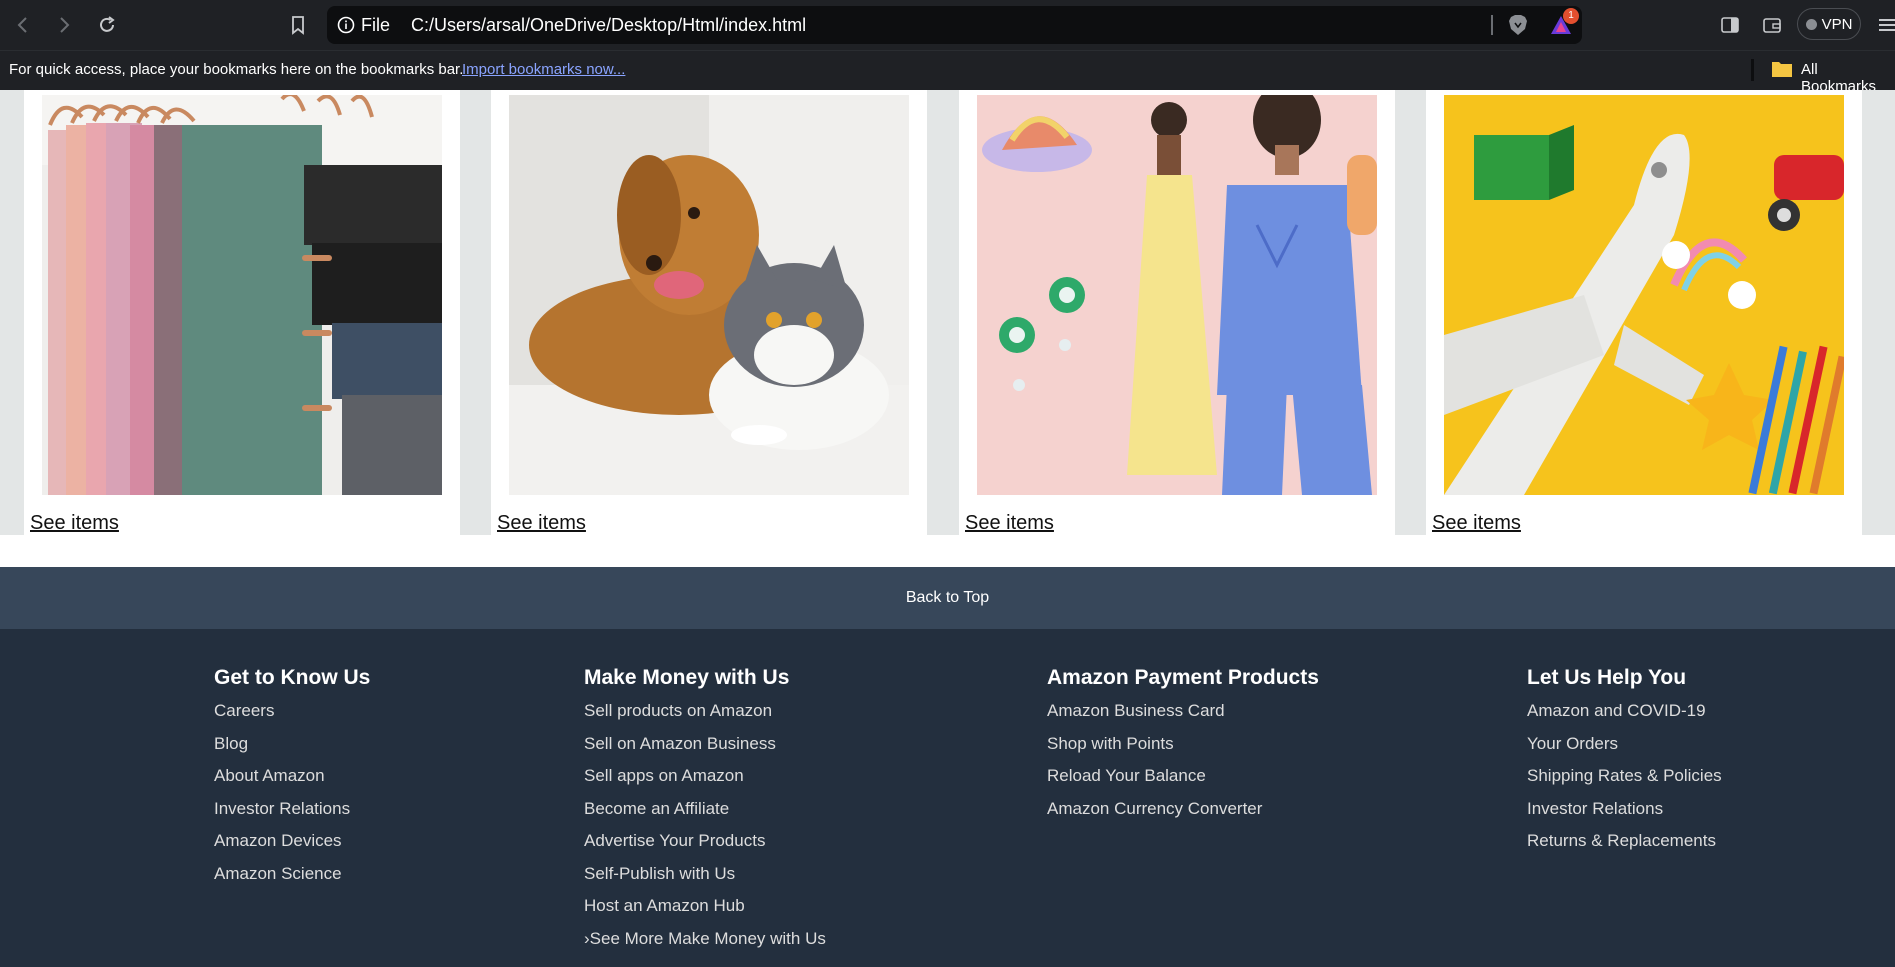 This screenshot has height=967, width=1895. I want to click on footer-column-title: Get to Know Us, so click(292, 677).